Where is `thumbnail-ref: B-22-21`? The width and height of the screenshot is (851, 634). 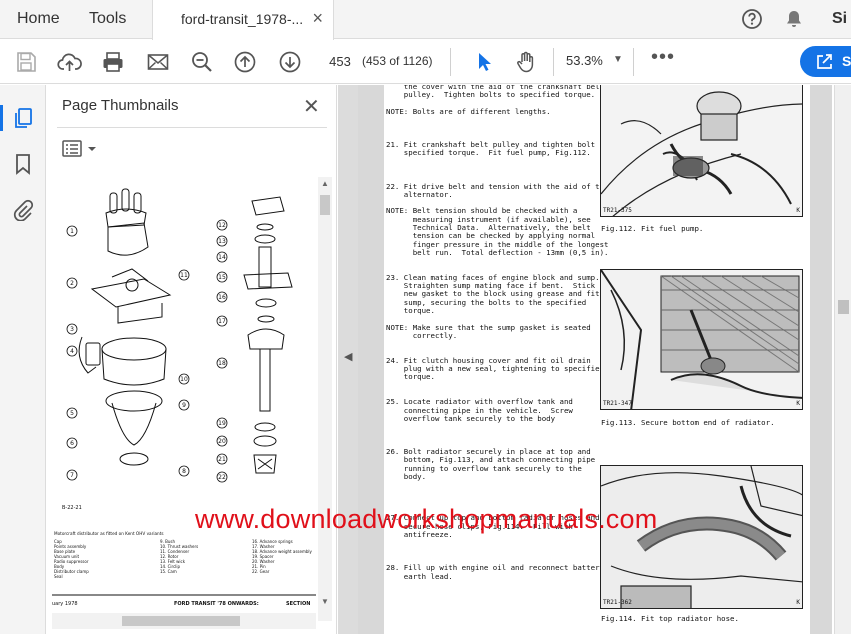
thumbnail-ref: B-22-21 is located at coordinates (72, 508).